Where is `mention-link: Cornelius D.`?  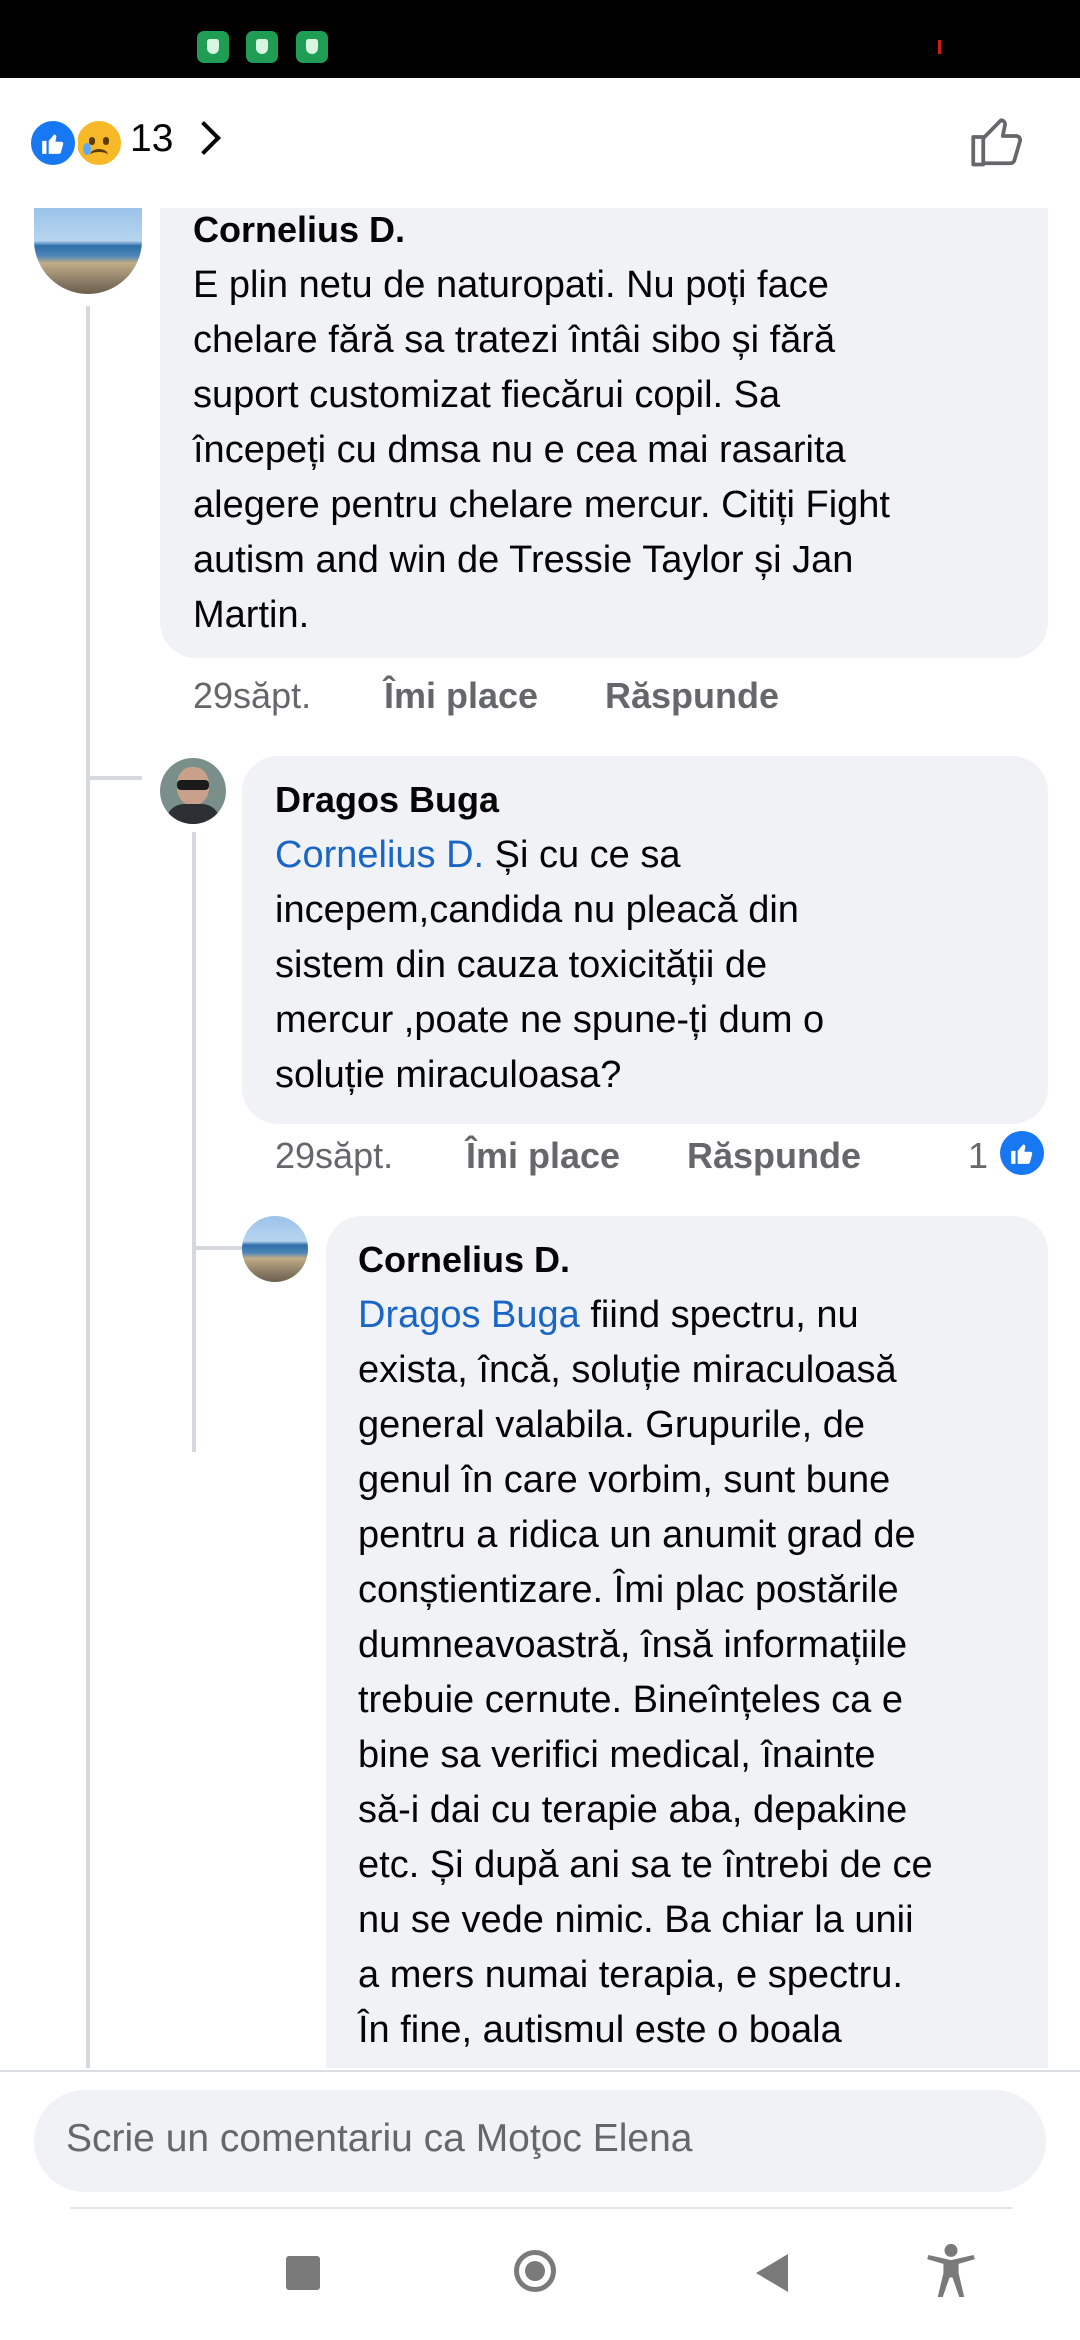 mention-link: Cornelius D. is located at coordinates (379, 855).